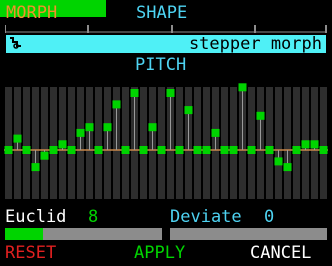  Describe the element at coordinates (161, 65) in the screenshot. I see `section-title: PITCH` at that location.